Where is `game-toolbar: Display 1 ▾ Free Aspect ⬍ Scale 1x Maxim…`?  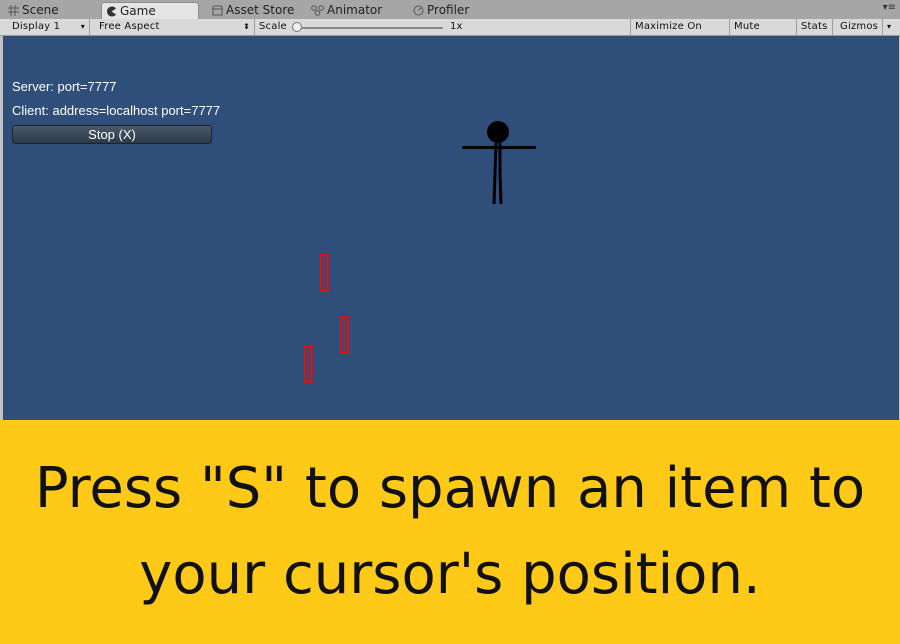
game-toolbar: Display 1 ▾ Free Aspect ⬍ Scale 1x Maxim… is located at coordinates (450, 33).